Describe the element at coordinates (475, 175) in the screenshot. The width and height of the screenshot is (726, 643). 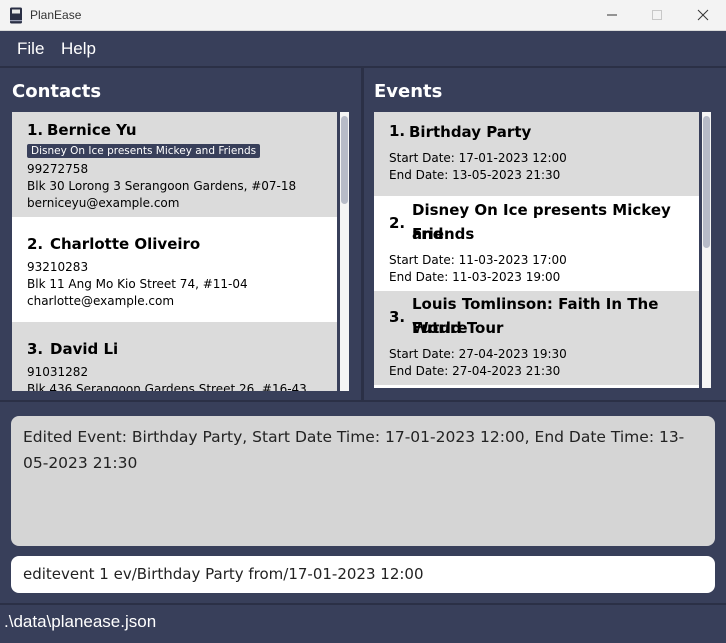
I see `event-end: End Date: 13-05-2023 21:30` at that location.